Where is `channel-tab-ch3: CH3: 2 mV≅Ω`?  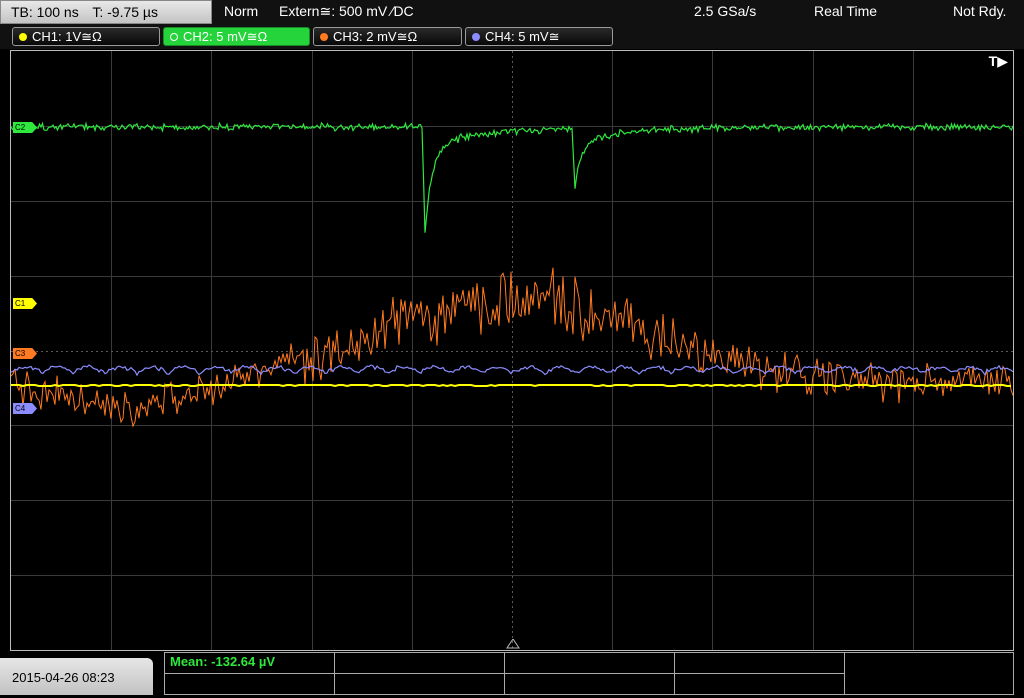
channel-tab-ch3: CH3: 2 mV≅Ω is located at coordinates (387, 36).